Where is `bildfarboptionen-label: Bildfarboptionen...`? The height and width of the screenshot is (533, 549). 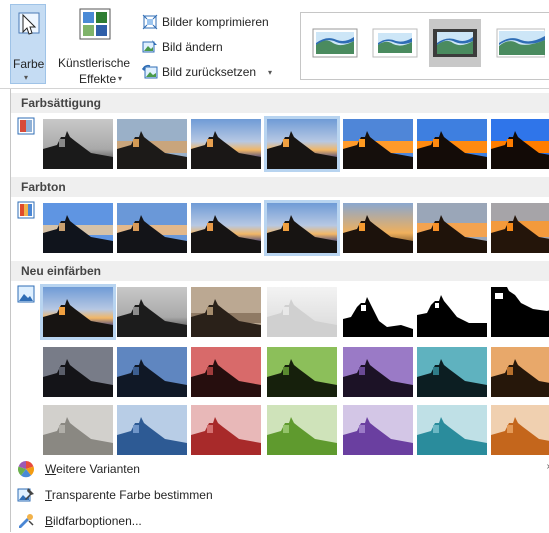 bildfarboptionen-label: Bildfarboptionen... is located at coordinates (93, 521).